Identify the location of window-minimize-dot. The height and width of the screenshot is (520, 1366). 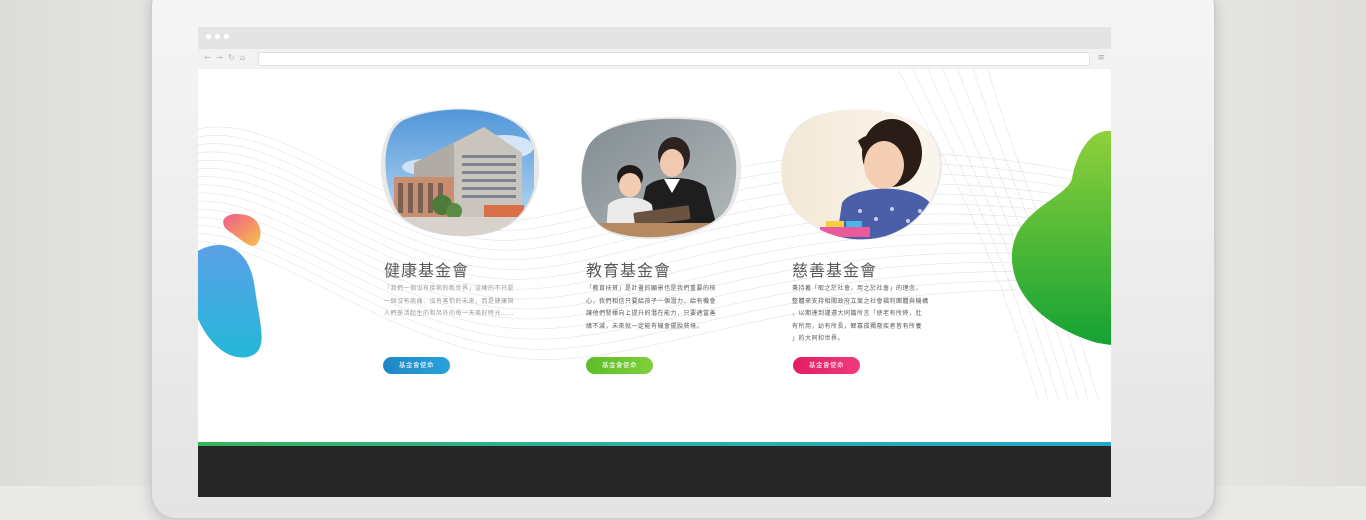
(217, 36).